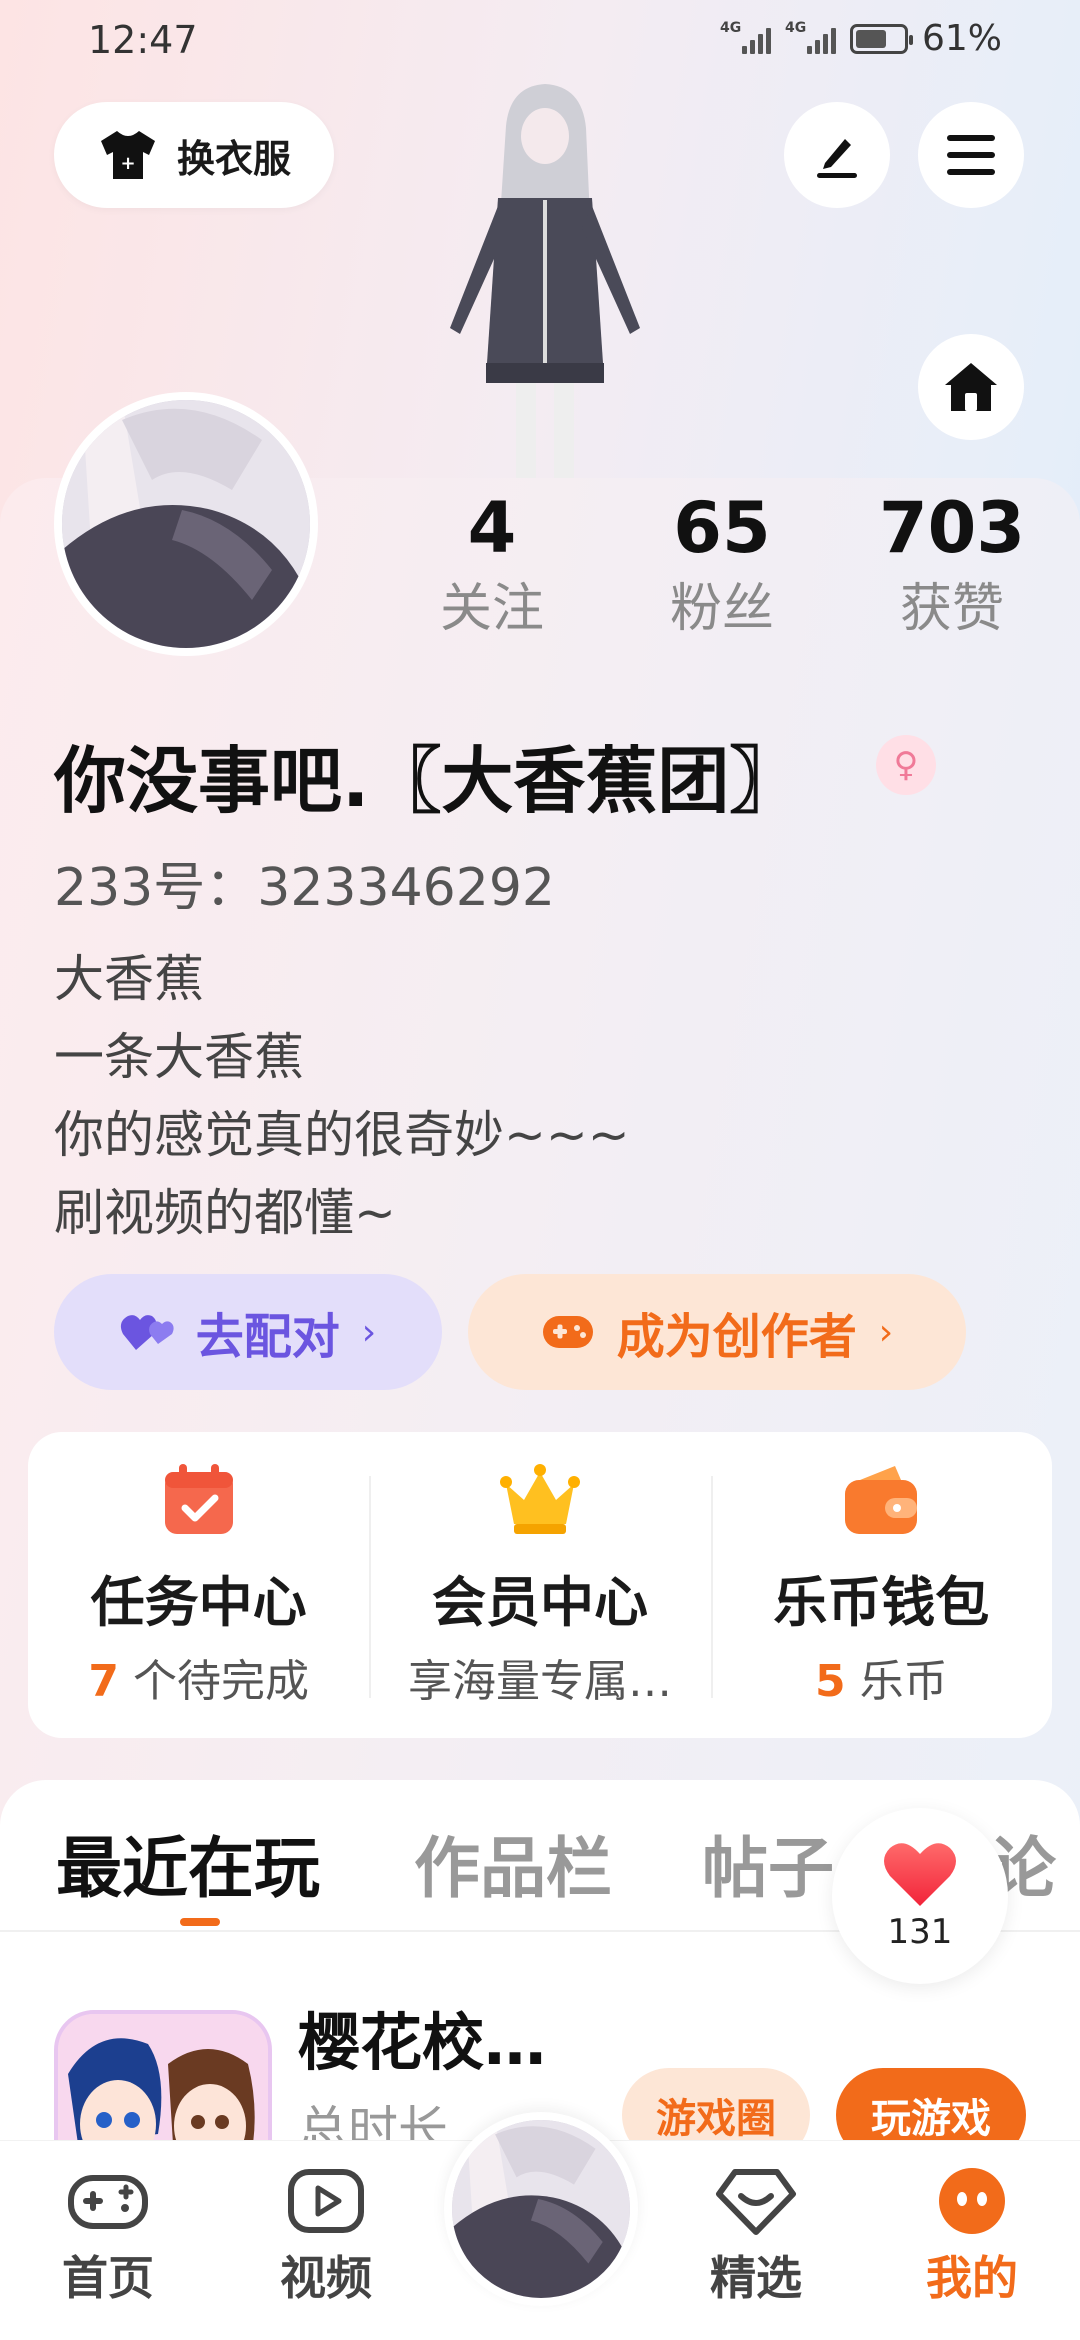 This screenshot has height=2340, width=1080. I want to click on hamburger-menu-icon, so click(971, 155).